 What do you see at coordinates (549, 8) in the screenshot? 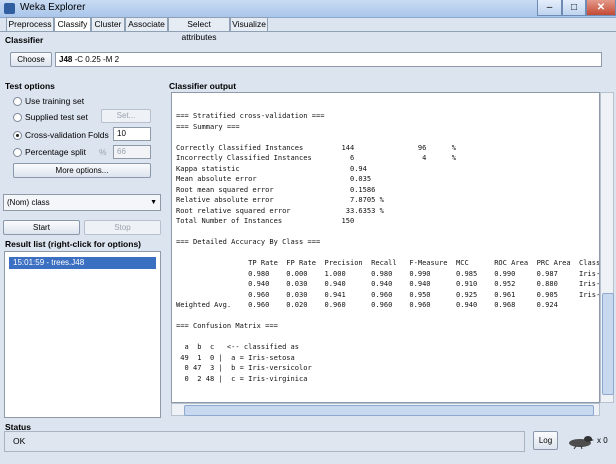
I see `minimize-button: –` at bounding box center [549, 8].